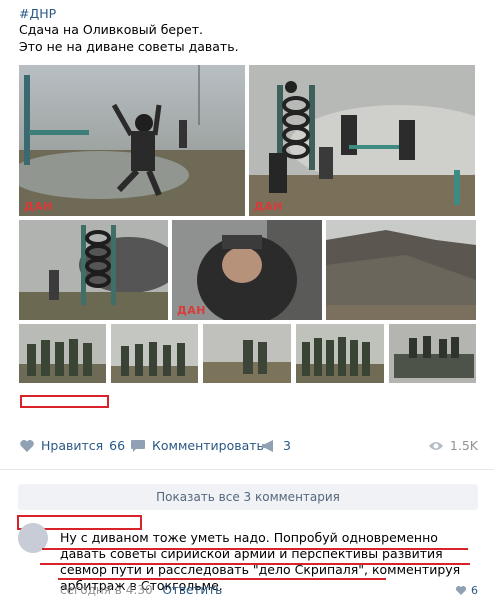 Image resolution: width=494 pixels, height=601 pixels. I want to click on comment-meta: сегодня в 4:30 Ответить, so click(141, 590).